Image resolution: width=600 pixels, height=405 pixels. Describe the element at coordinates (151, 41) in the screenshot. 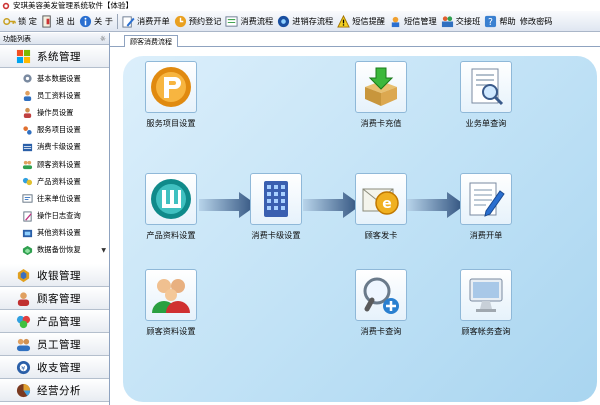

I see `tab-customer-consume-flow: 顾客消费流程` at that location.